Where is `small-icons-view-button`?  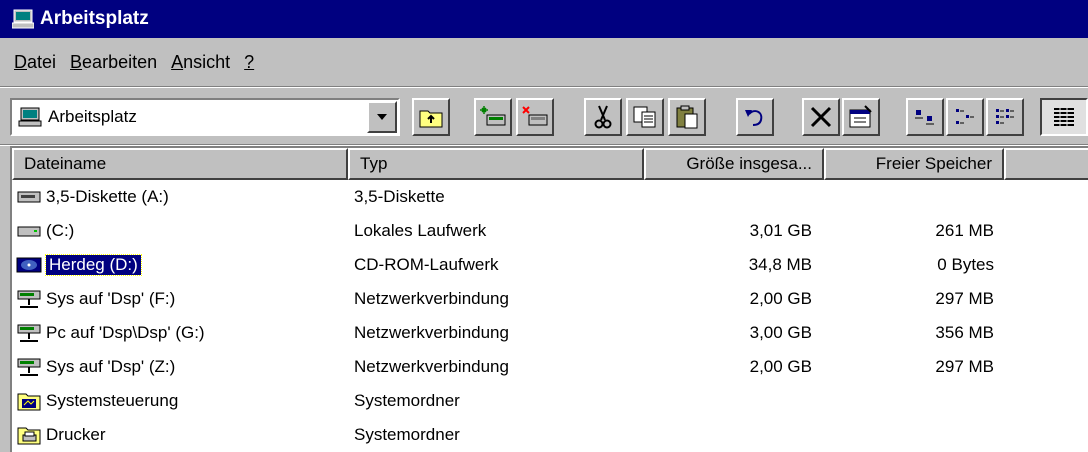
small-icons-view-button is located at coordinates (965, 117).